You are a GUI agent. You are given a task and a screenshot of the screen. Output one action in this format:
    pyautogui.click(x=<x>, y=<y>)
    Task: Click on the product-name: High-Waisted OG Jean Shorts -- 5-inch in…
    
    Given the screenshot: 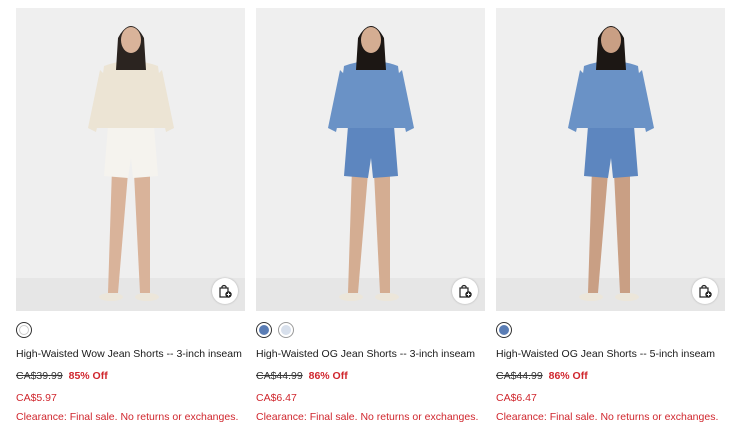 What is the action you would take?
    pyautogui.click(x=610, y=354)
    